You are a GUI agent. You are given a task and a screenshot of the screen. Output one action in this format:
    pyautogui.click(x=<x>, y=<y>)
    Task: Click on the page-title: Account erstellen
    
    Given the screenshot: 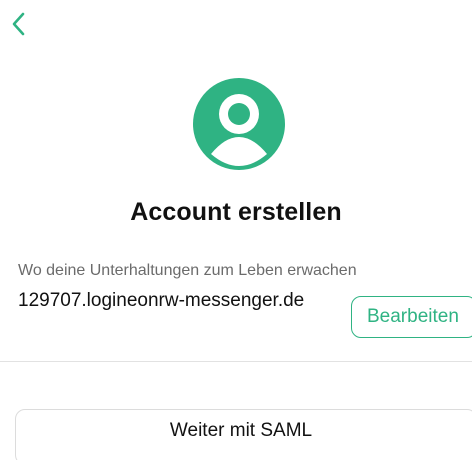 What is the action you would take?
    pyautogui.click(x=236, y=212)
    